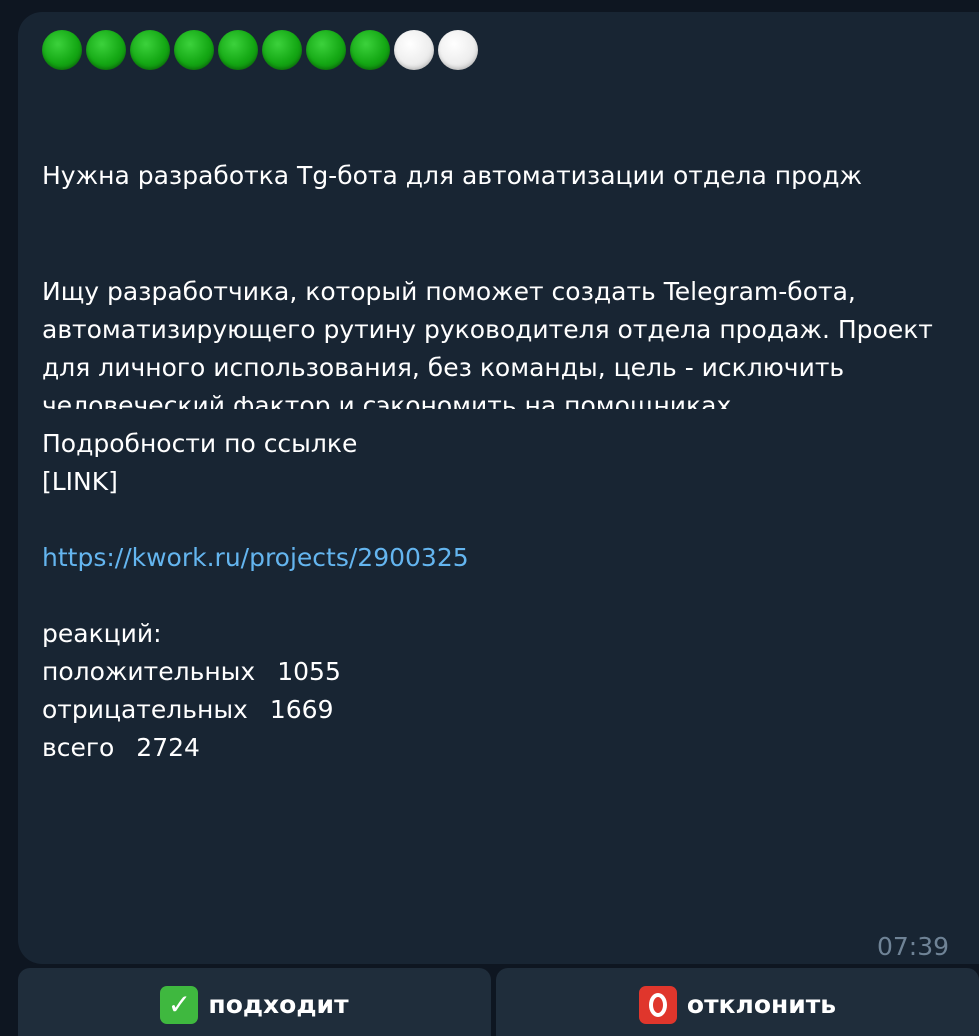  What do you see at coordinates (657, 1005) in the screenshot?
I see `red-o-button-icon` at bounding box center [657, 1005].